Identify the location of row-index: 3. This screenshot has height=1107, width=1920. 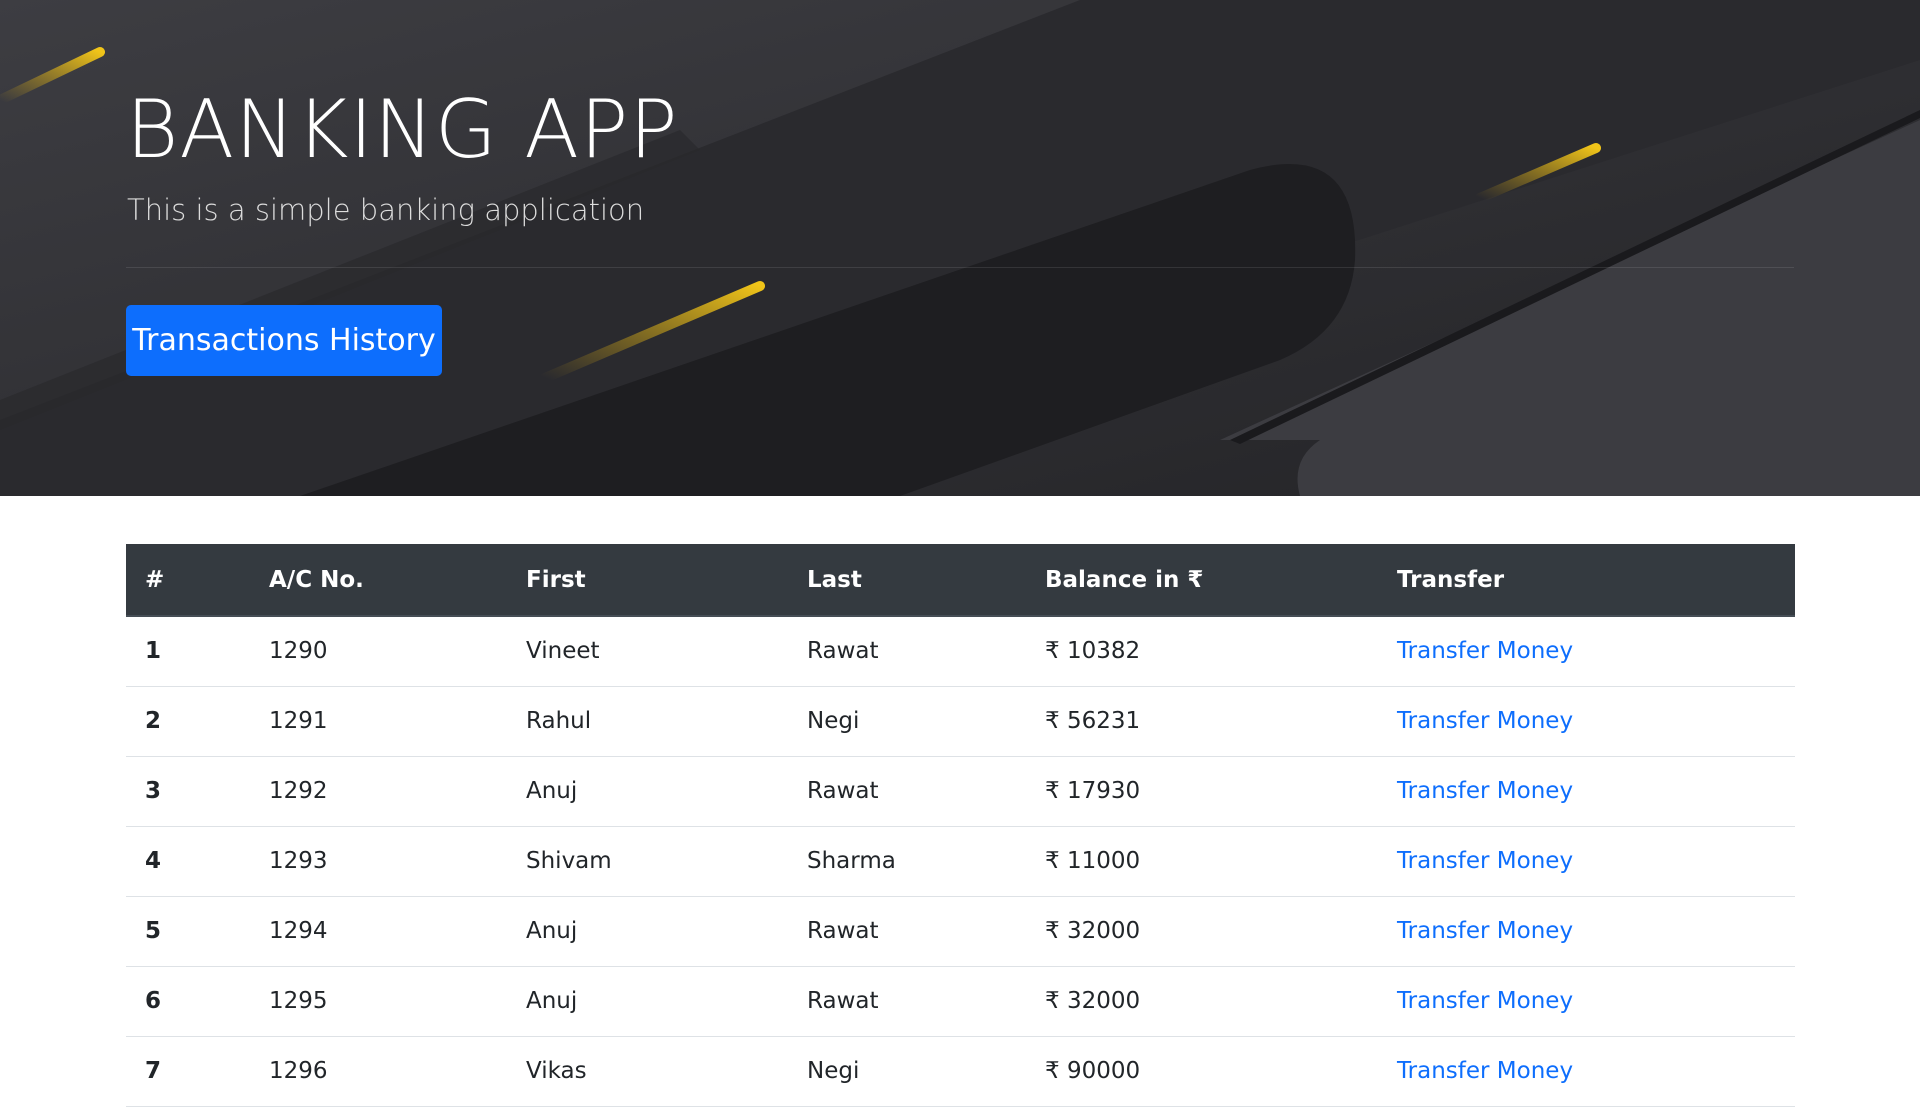
(153, 791).